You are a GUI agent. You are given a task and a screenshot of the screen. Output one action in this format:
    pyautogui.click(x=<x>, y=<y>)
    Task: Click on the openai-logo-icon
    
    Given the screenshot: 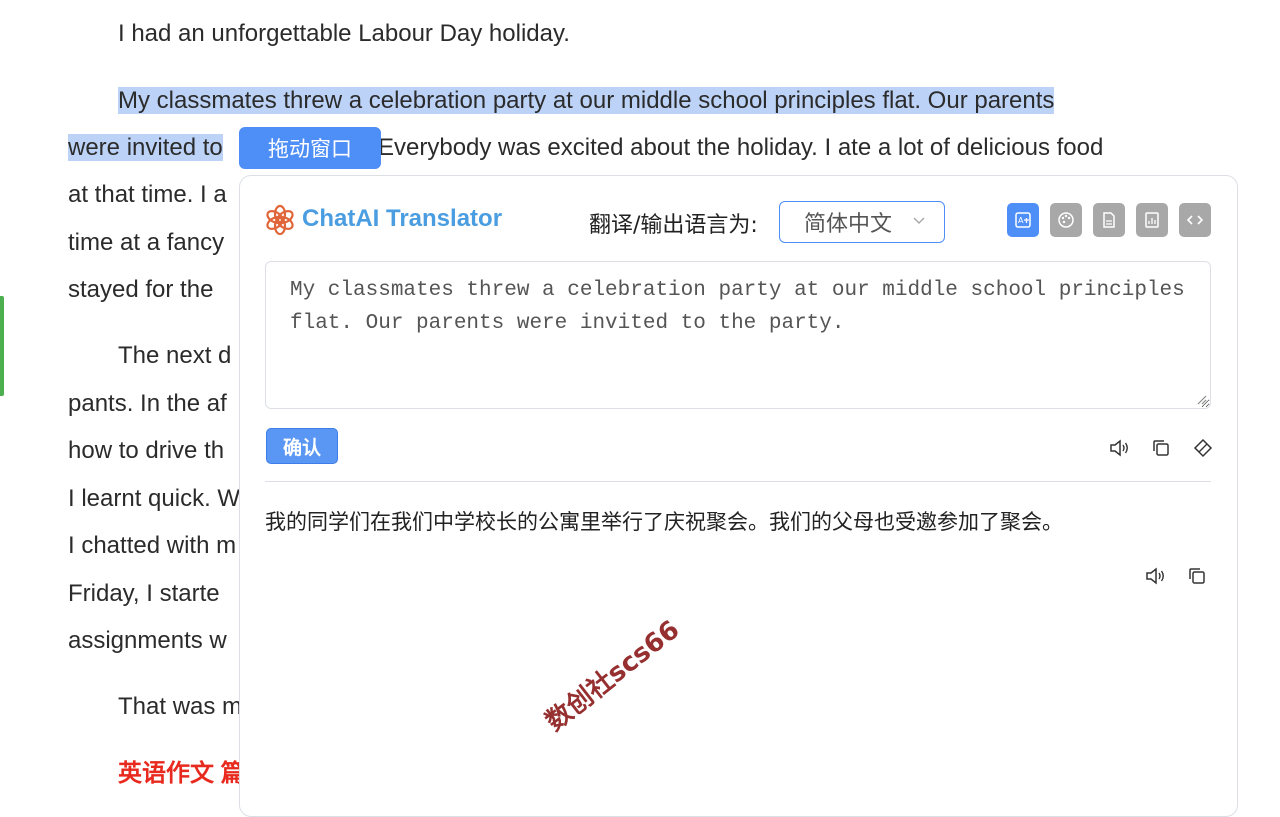 What is the action you would take?
    pyautogui.click(x=280, y=220)
    